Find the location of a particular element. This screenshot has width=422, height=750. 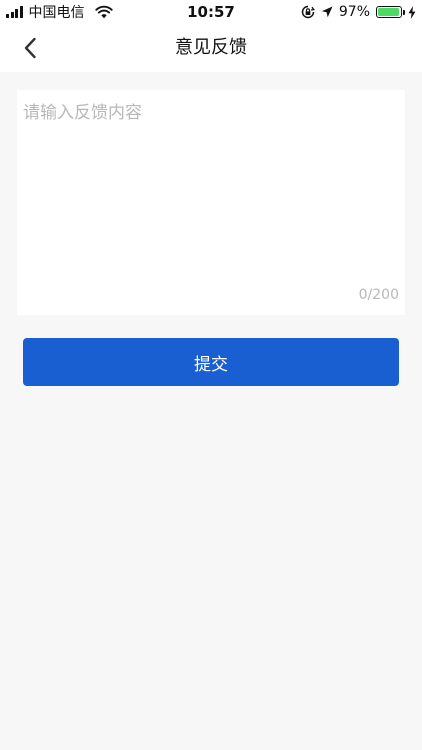

status-bar-right: 97% is located at coordinates (358, 12).